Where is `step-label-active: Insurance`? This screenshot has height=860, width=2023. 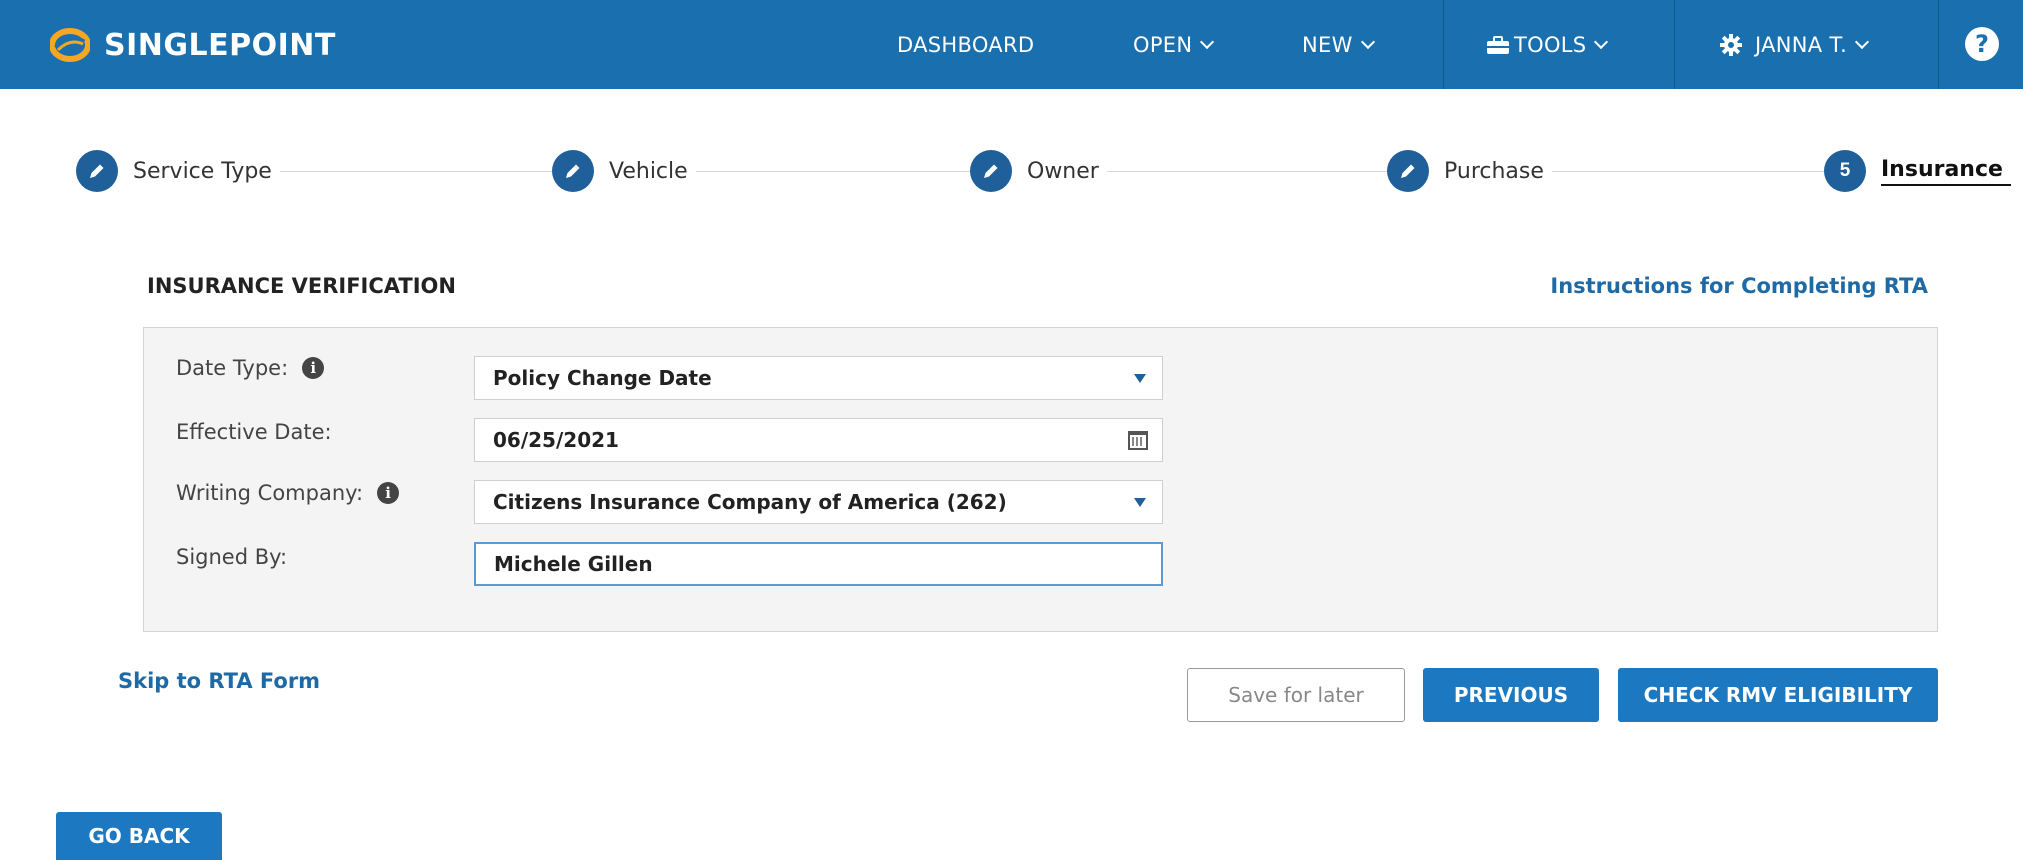 step-label-active: Insurance is located at coordinates (1946, 171).